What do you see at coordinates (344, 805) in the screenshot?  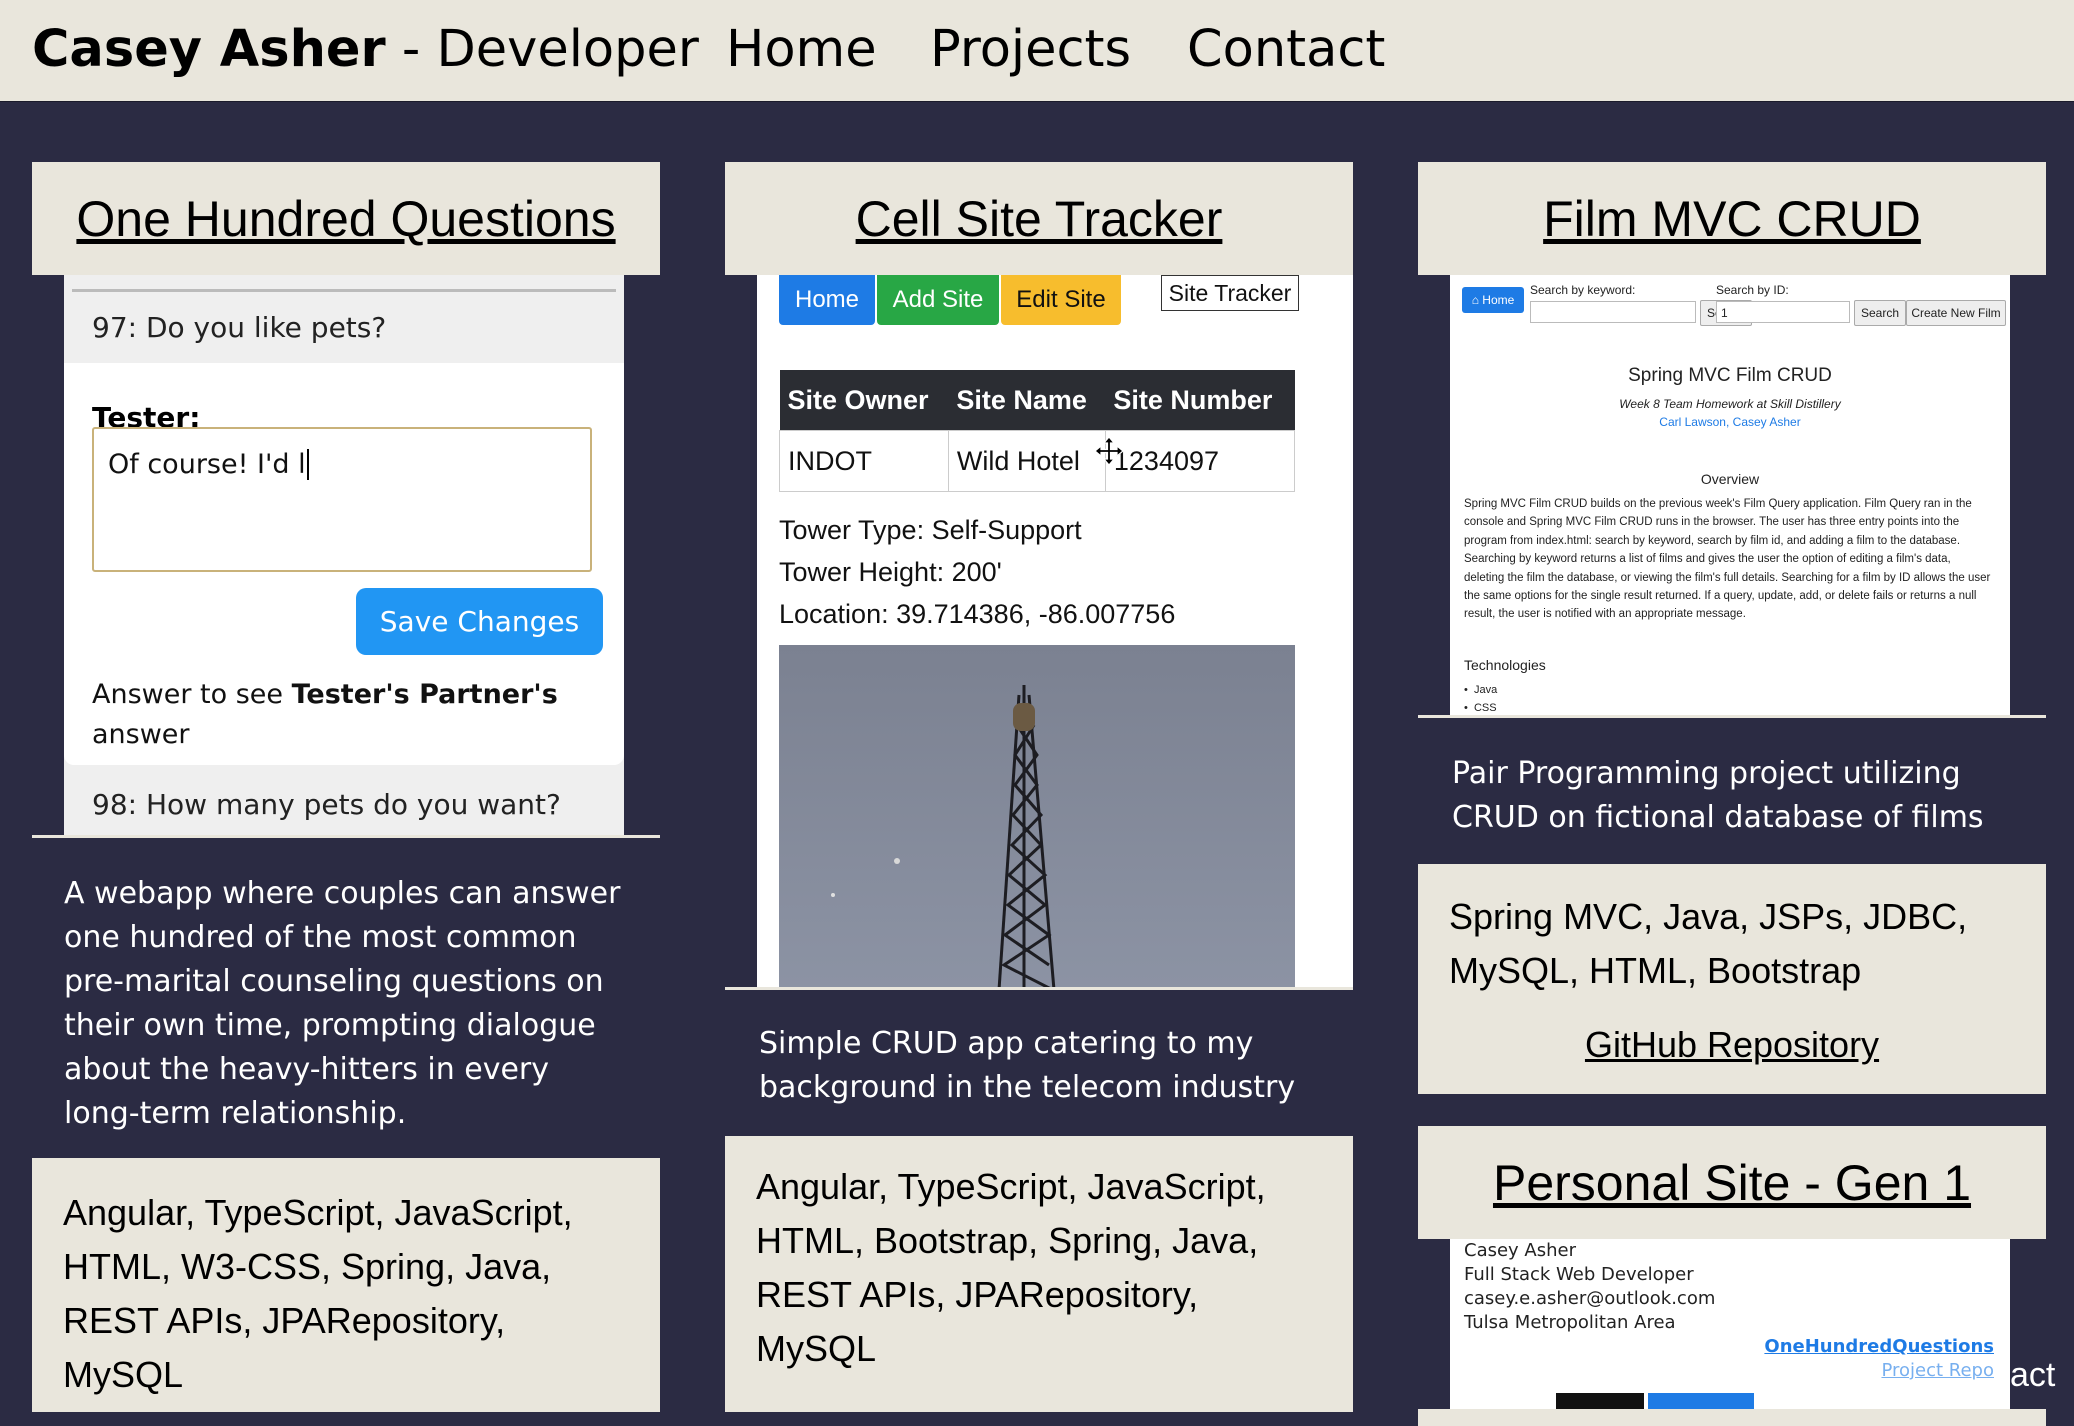 I see `question-98: 98: How many pets do you want?` at bounding box center [344, 805].